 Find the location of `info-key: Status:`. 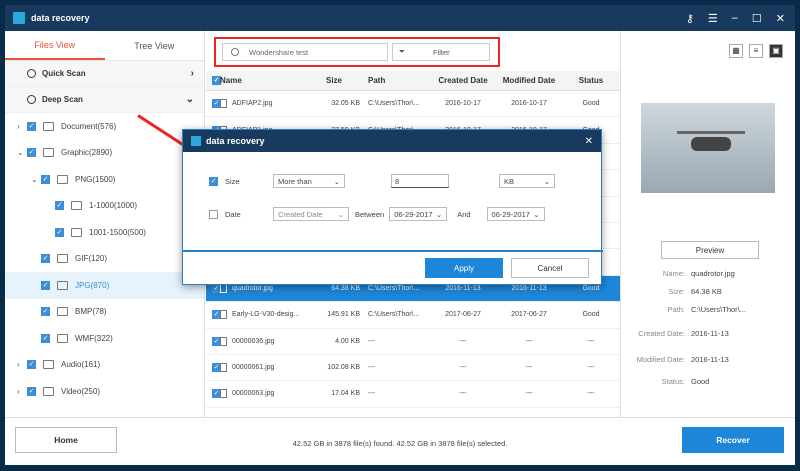

info-key: Status: is located at coordinates (673, 381).